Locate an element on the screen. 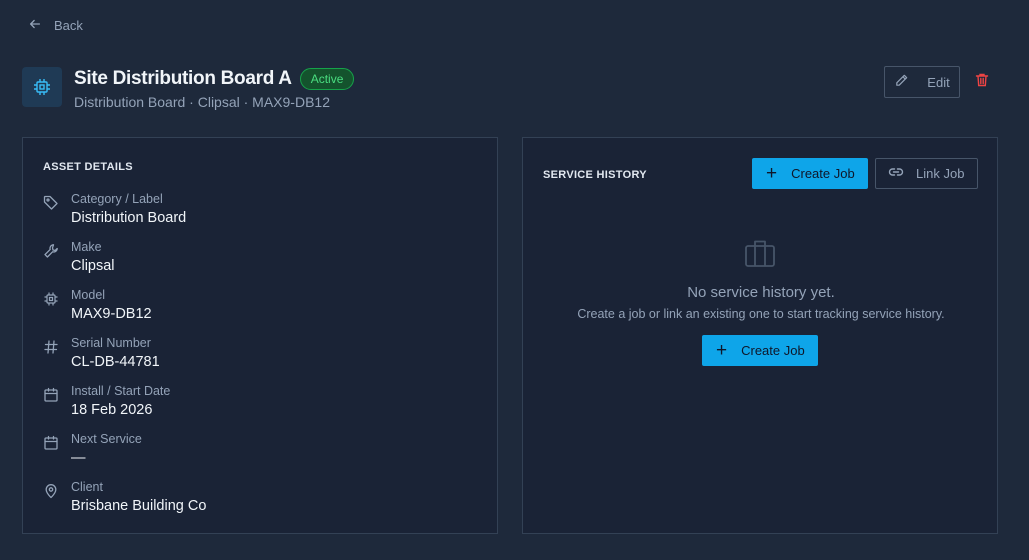 The image size is (1029, 560). asset-details-heading: ASSET DETAILS is located at coordinates (88, 167).